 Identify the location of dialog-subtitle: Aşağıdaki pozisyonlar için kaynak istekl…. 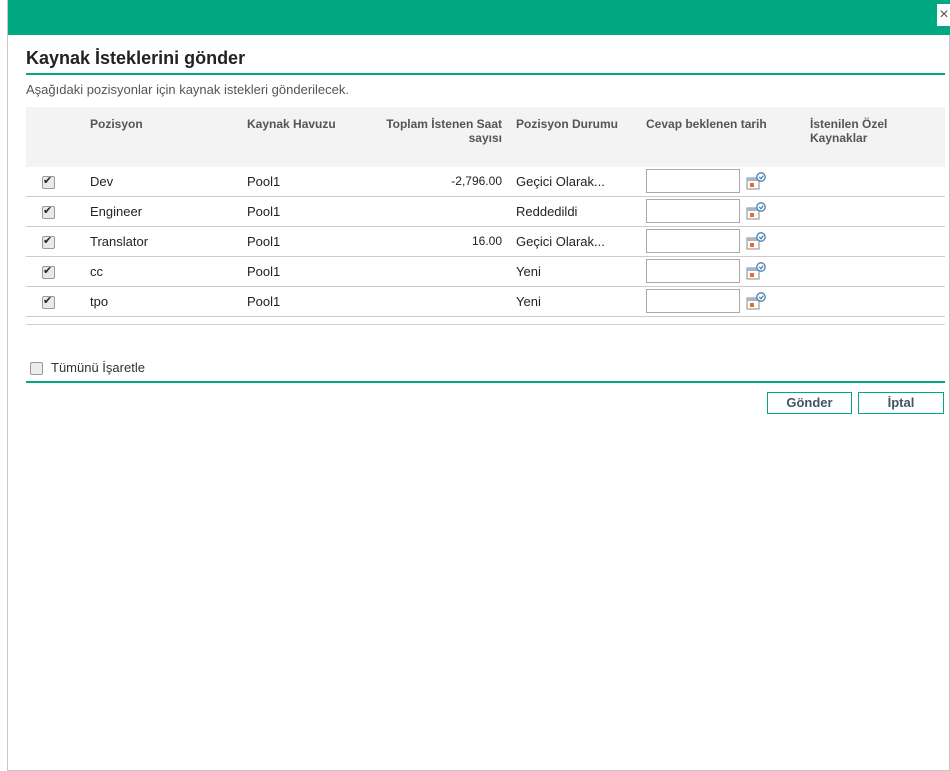
(187, 89).